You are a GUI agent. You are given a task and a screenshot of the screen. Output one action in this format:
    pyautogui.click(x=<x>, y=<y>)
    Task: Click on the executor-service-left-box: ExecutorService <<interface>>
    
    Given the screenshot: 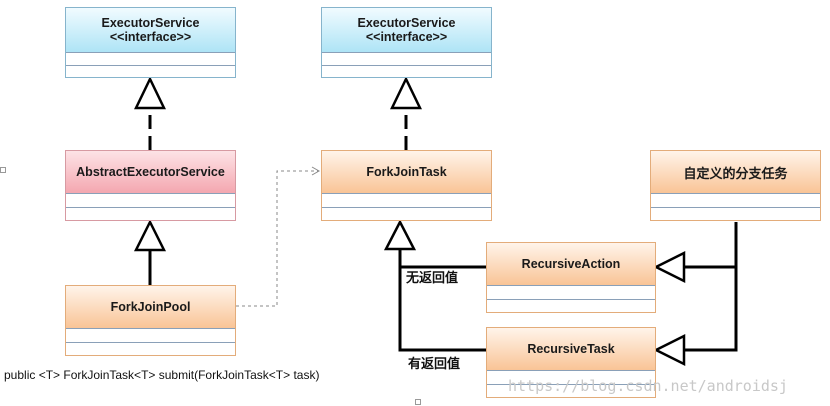 What is the action you would take?
    pyautogui.click(x=150, y=42)
    